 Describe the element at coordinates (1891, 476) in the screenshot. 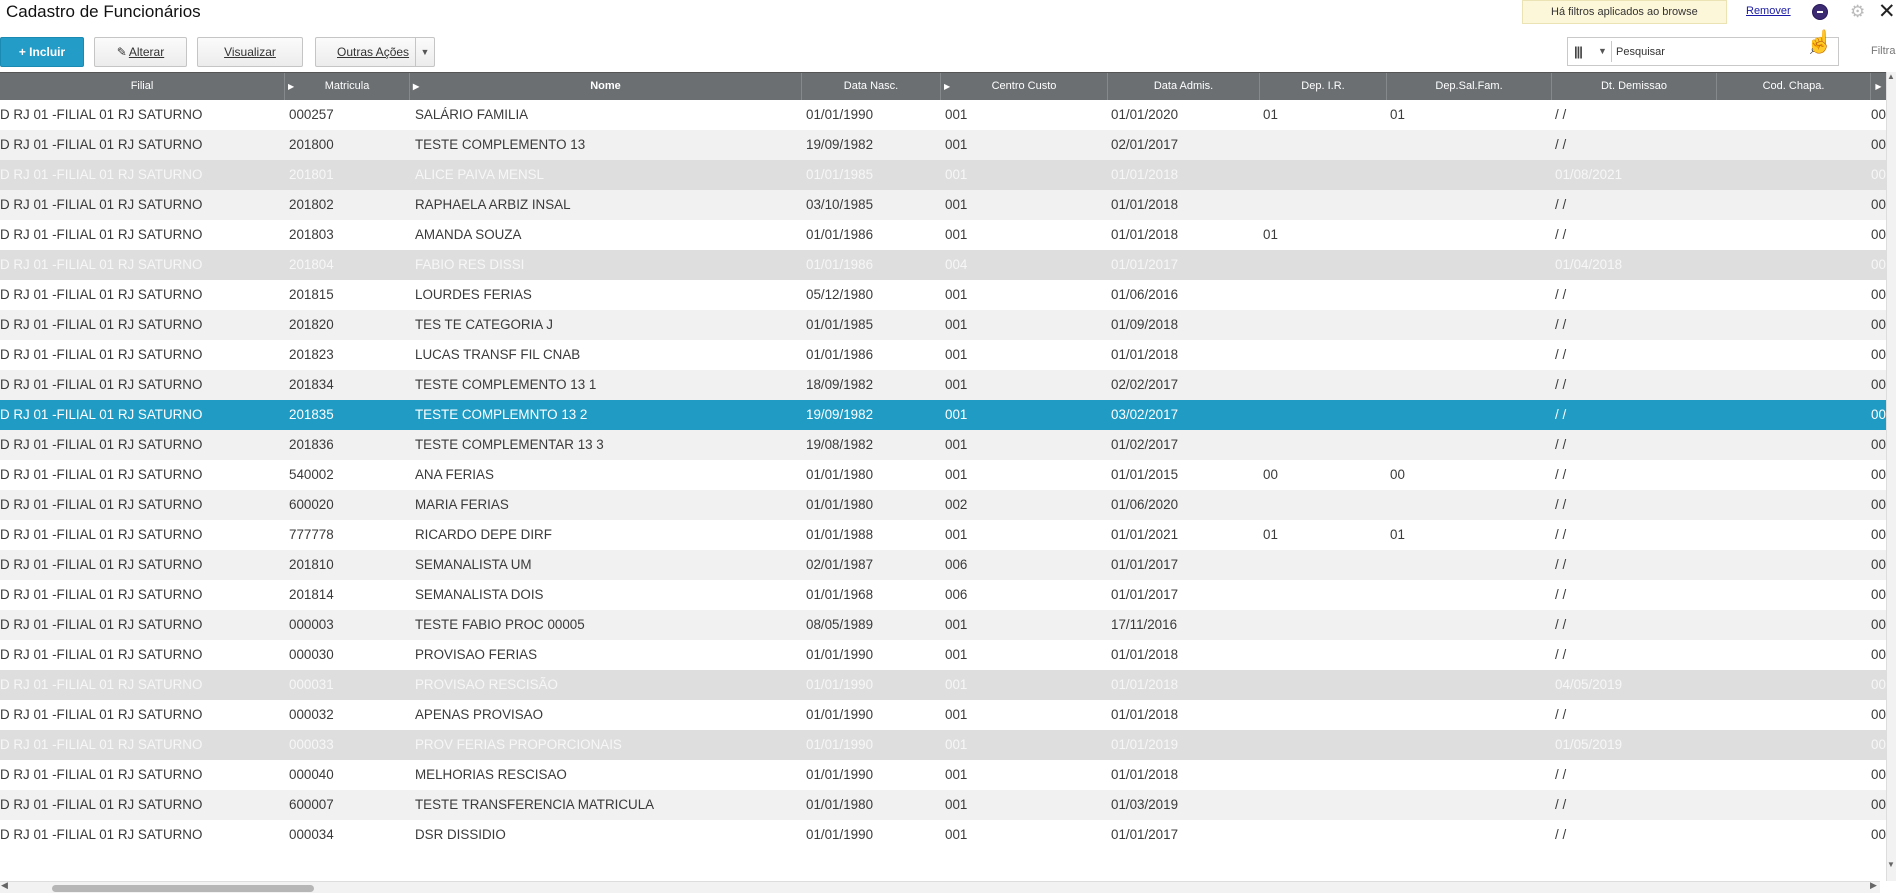

I see `vertical-scrollbar: ▲ ▼` at that location.